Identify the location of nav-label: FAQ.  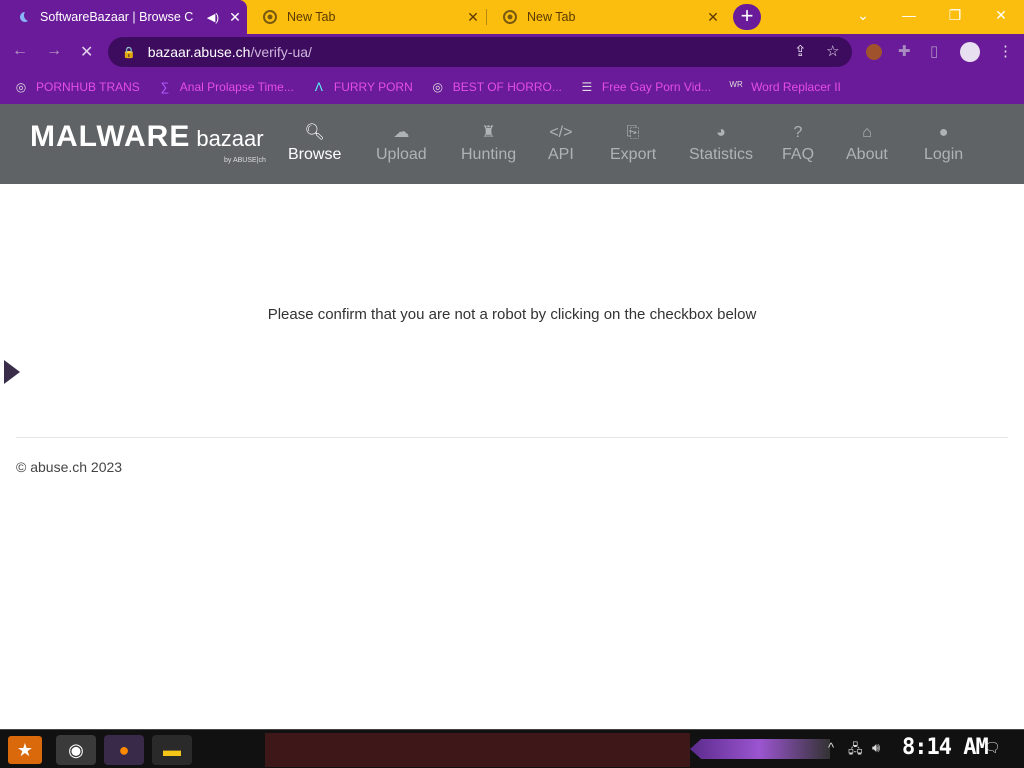
(798, 154).